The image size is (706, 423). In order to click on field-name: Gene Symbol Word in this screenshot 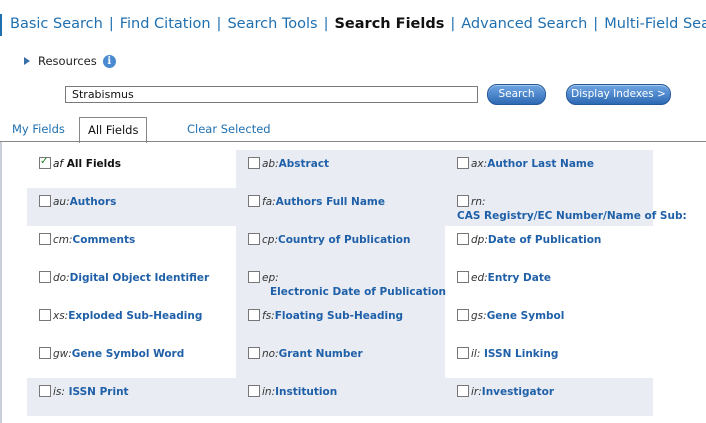, I will do `click(128, 354)`.